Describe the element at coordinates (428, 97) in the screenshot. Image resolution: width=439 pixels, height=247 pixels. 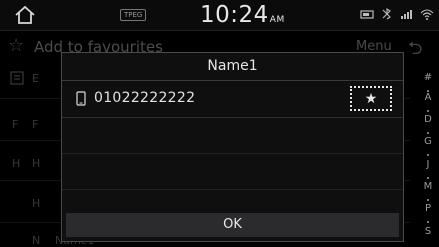
I see `index-a: A` at that location.